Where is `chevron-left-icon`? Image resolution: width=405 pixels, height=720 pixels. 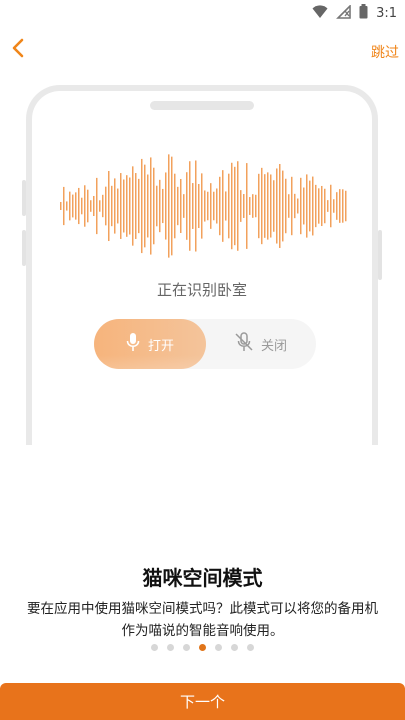
chevron-left-icon is located at coordinates (18, 50).